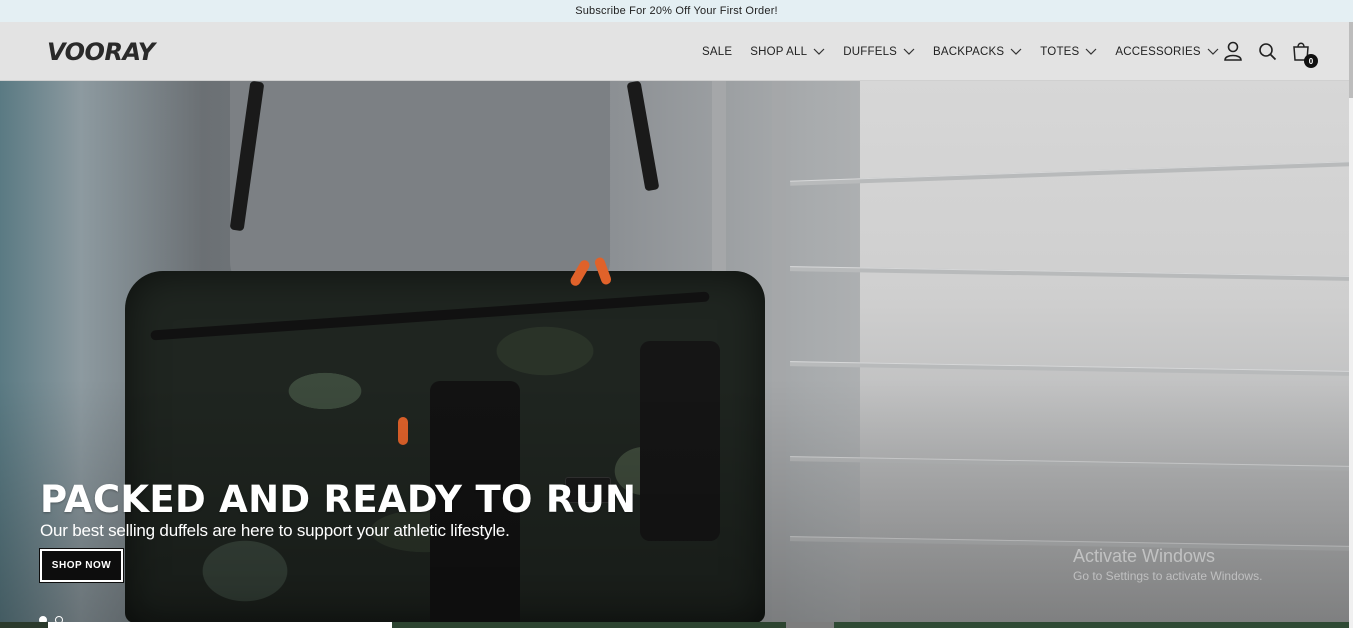 This screenshot has height=628, width=1353. What do you see at coordinates (101, 52) in the screenshot?
I see `brand-logo: VOORAY` at bounding box center [101, 52].